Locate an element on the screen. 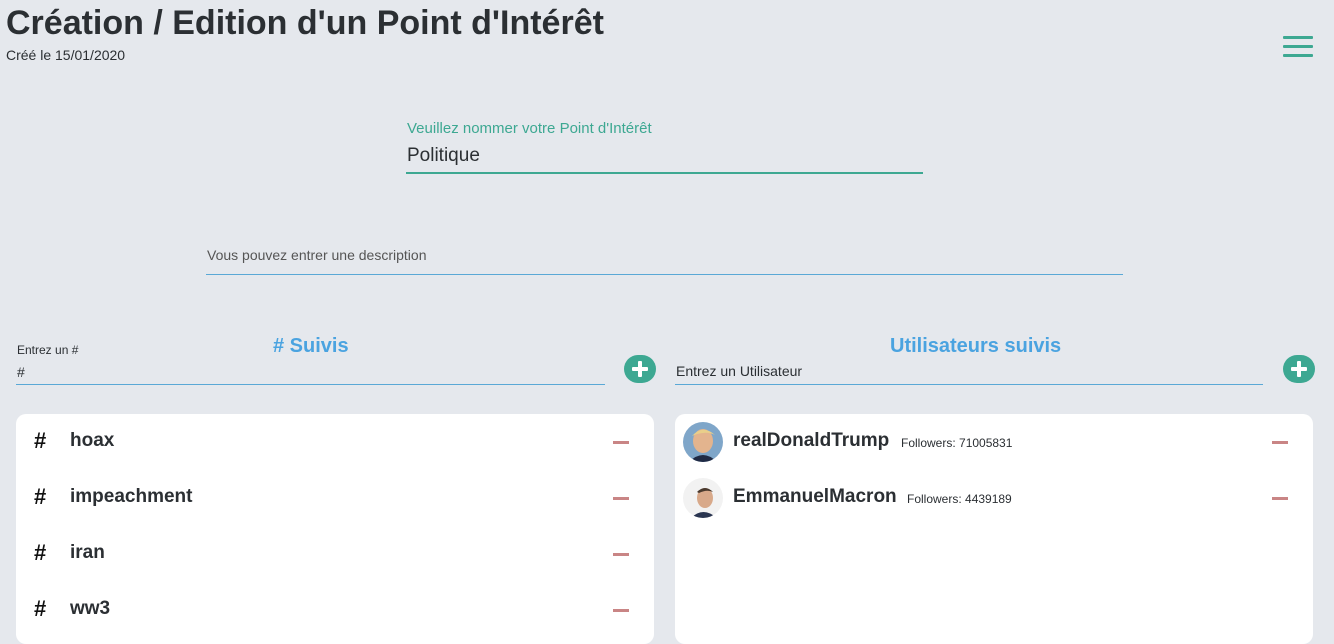 The height and width of the screenshot is (644, 1334). follower-count: Followers: 4439189 is located at coordinates (959, 499).